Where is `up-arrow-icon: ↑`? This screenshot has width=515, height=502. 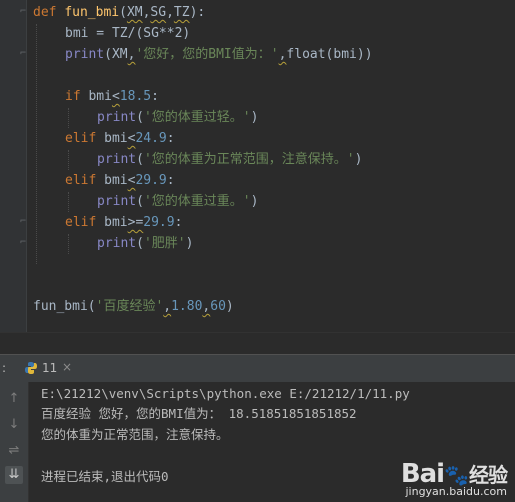 up-arrow-icon: ↑ is located at coordinates (14, 399).